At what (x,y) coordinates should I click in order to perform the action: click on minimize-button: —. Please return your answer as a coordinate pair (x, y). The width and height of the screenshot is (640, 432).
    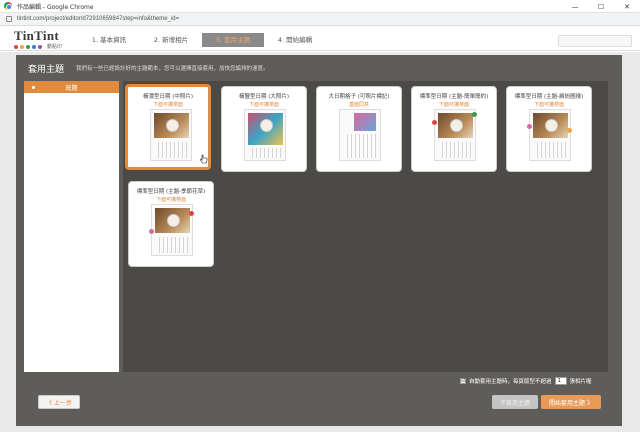
    Looking at the image, I should click on (575, 6).